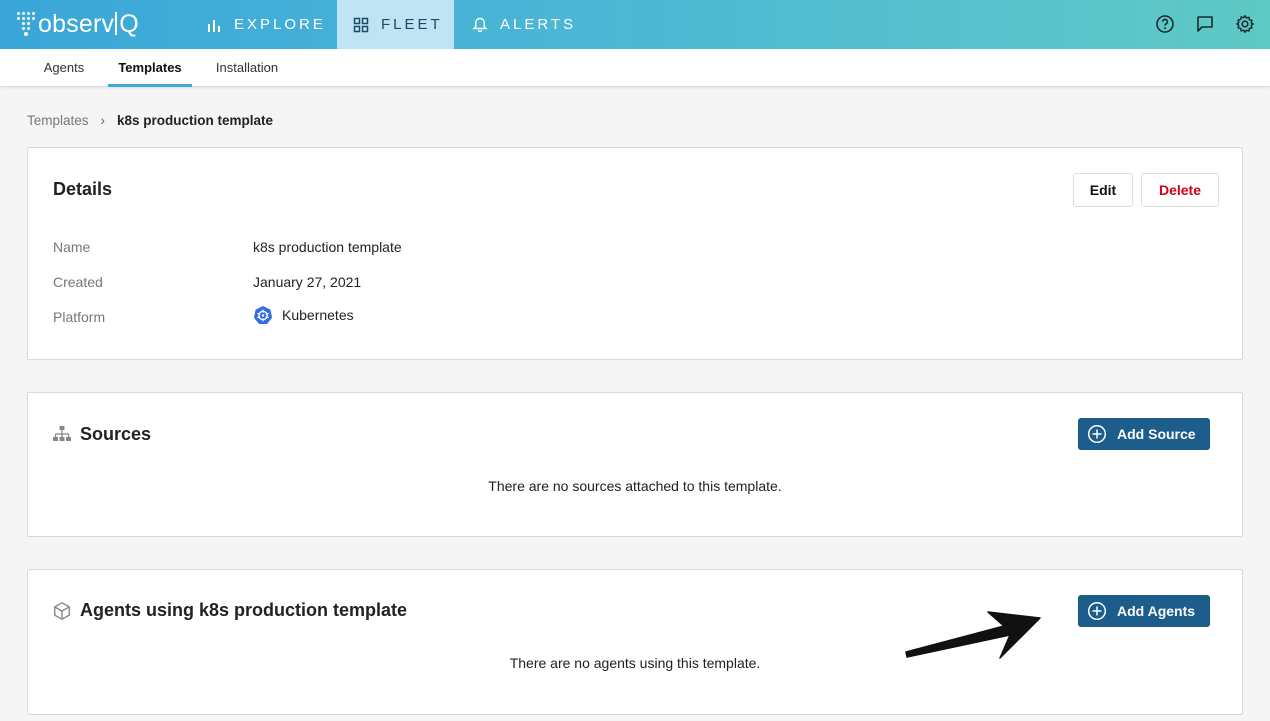 Image resolution: width=1270 pixels, height=721 pixels. Describe the element at coordinates (247, 68) in the screenshot. I see `tab-installation: Installation` at that location.